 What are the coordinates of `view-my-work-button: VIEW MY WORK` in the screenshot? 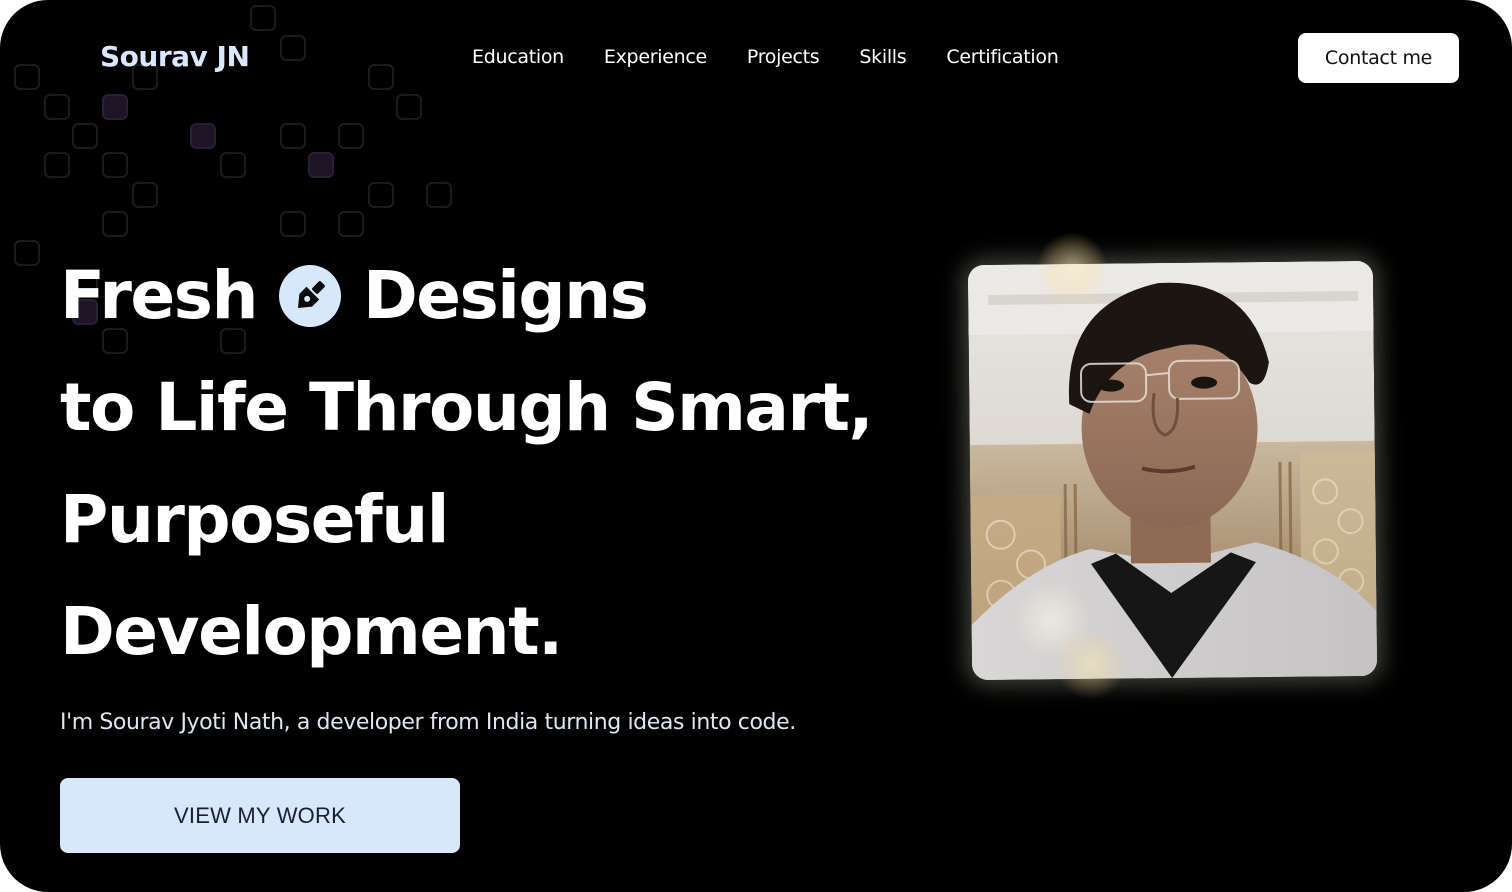 It's located at (260, 815).